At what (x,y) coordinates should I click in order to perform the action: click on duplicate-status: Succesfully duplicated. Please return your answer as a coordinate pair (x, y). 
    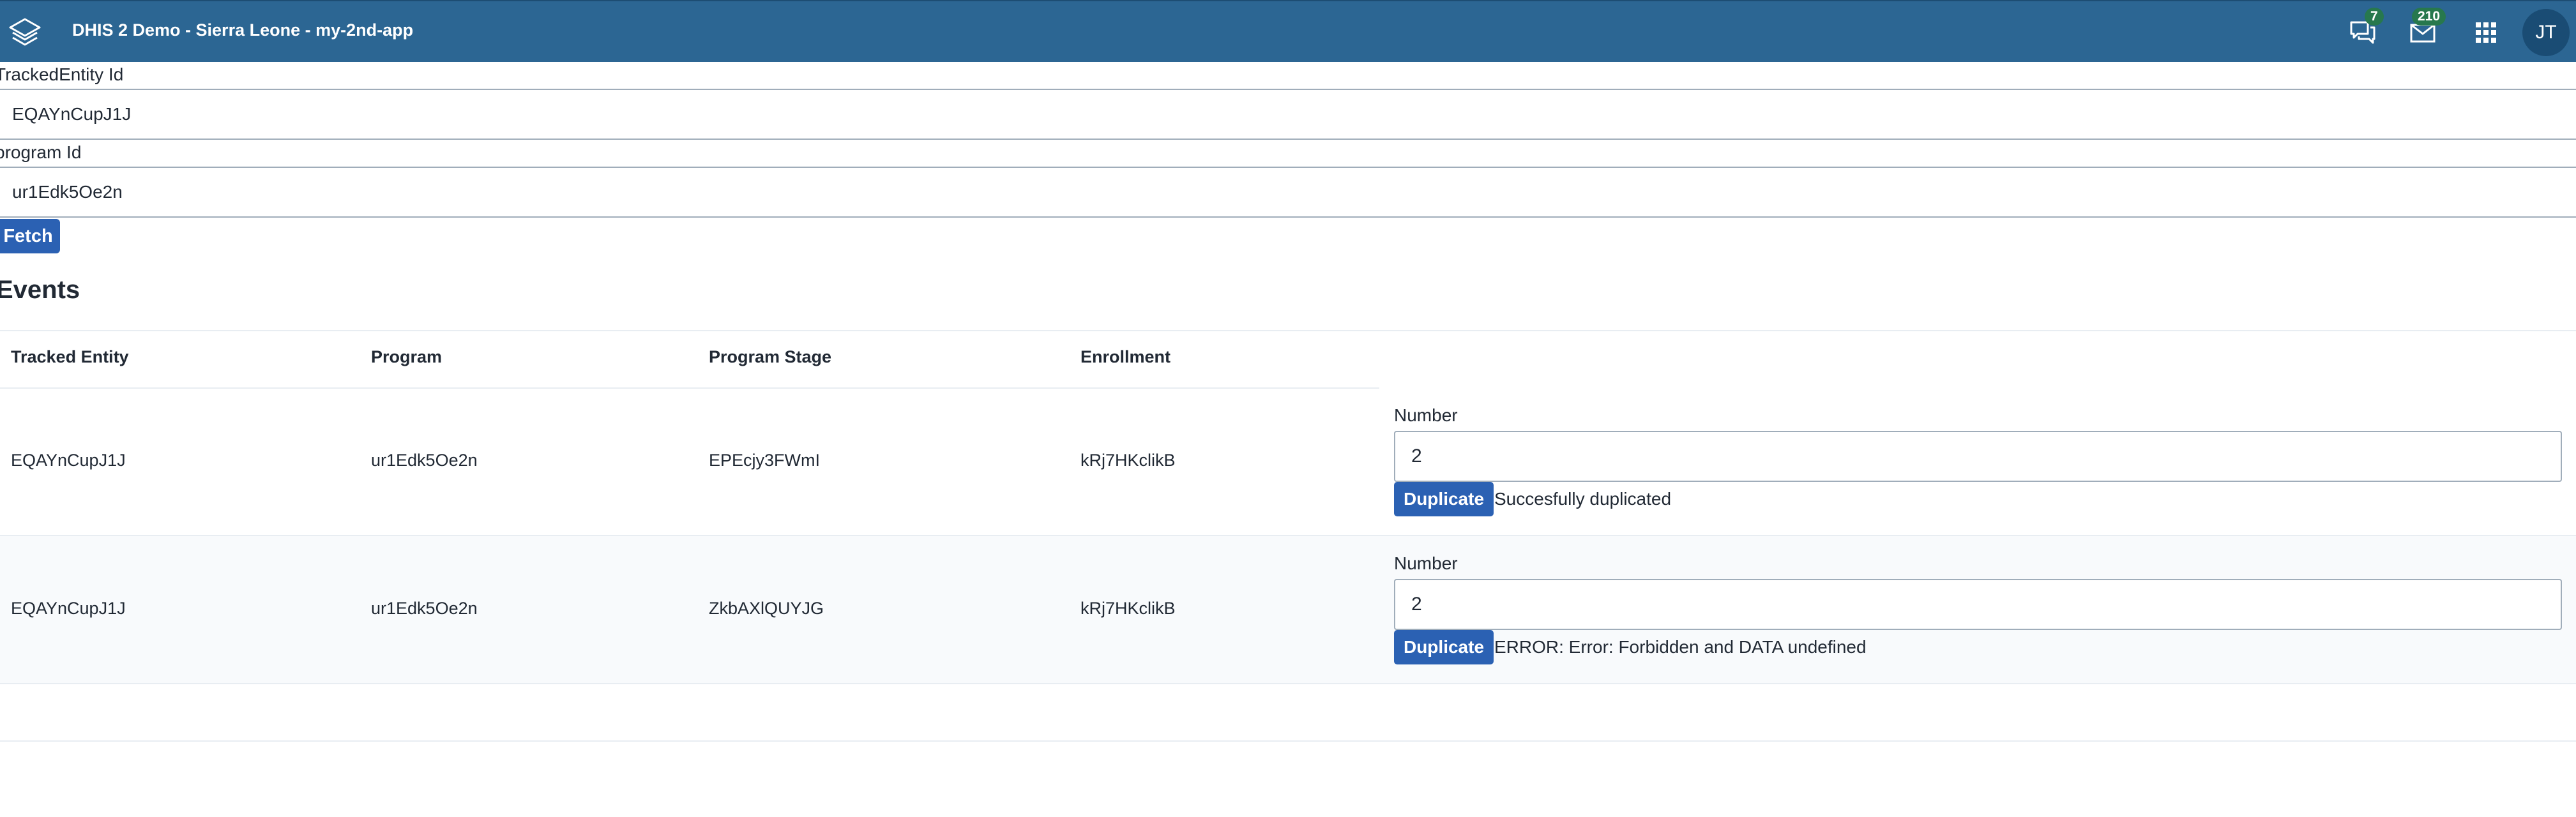
    Looking at the image, I should click on (1583, 499).